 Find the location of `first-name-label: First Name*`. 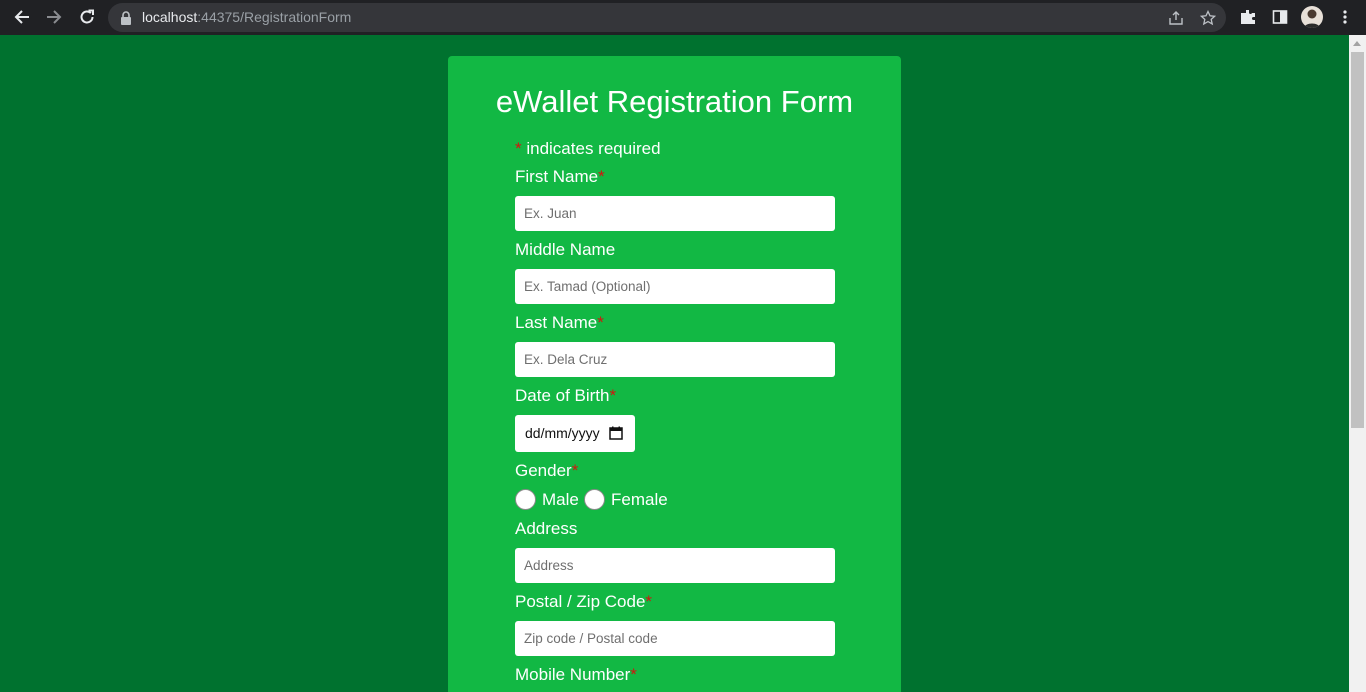

first-name-label: First Name* is located at coordinates (560, 177).